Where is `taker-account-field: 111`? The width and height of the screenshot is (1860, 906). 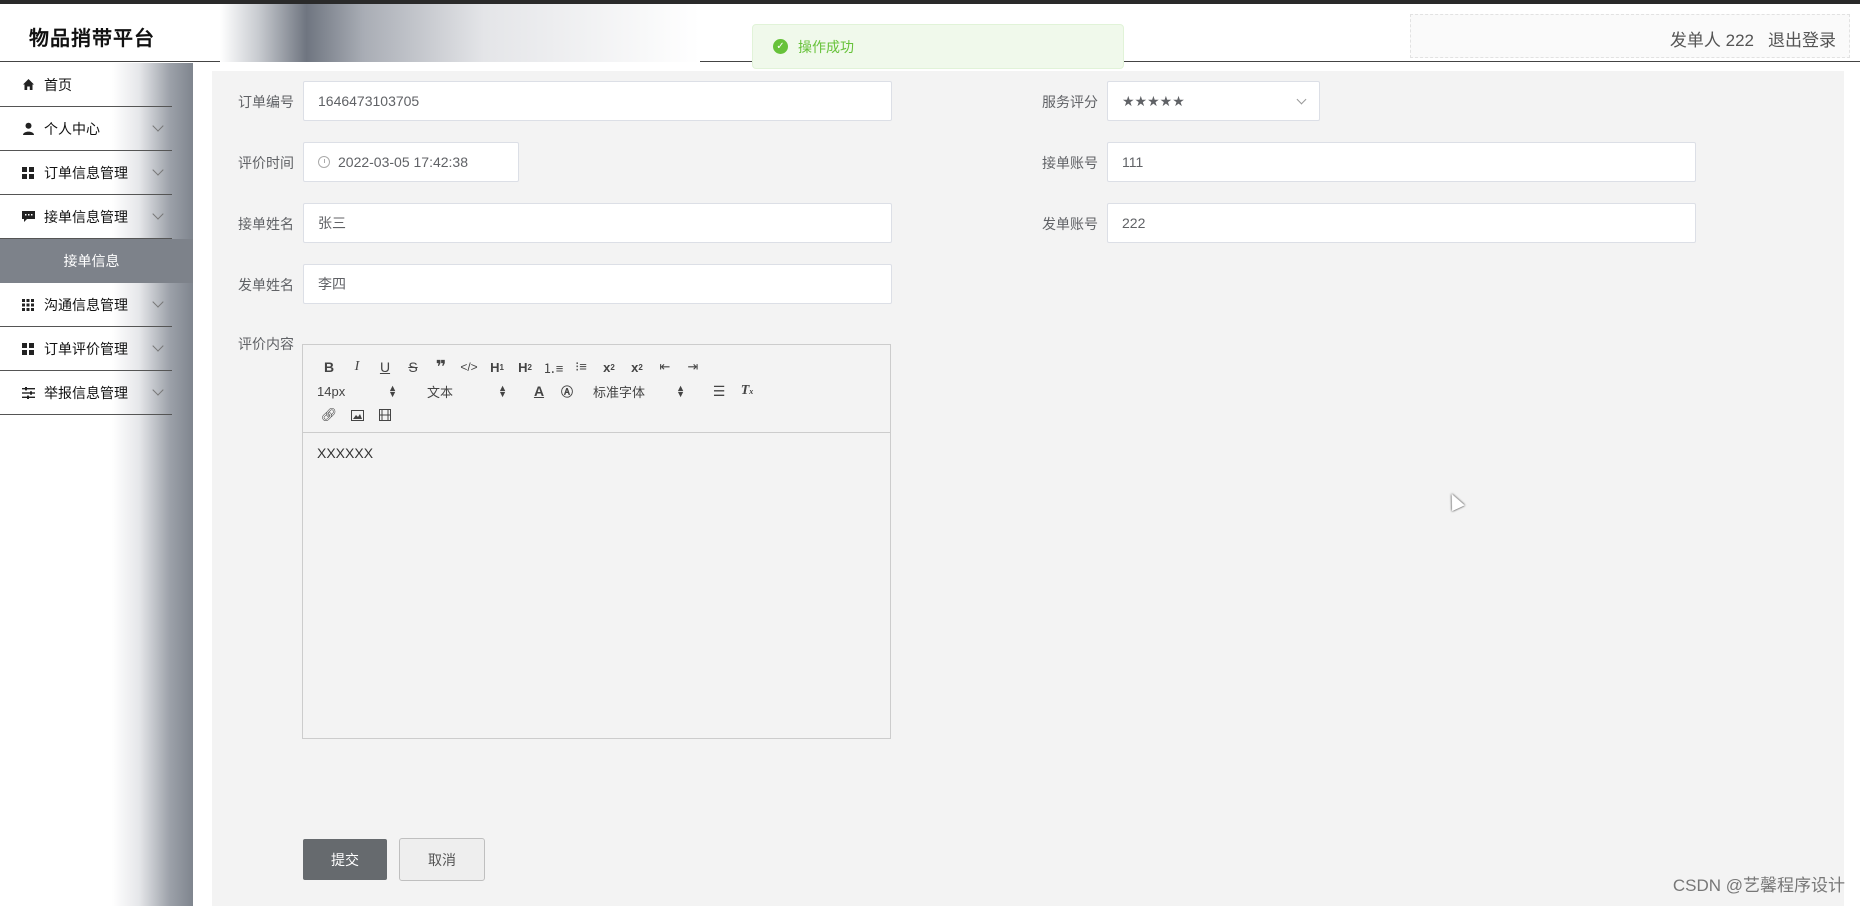 taker-account-field: 111 is located at coordinates (1401, 162).